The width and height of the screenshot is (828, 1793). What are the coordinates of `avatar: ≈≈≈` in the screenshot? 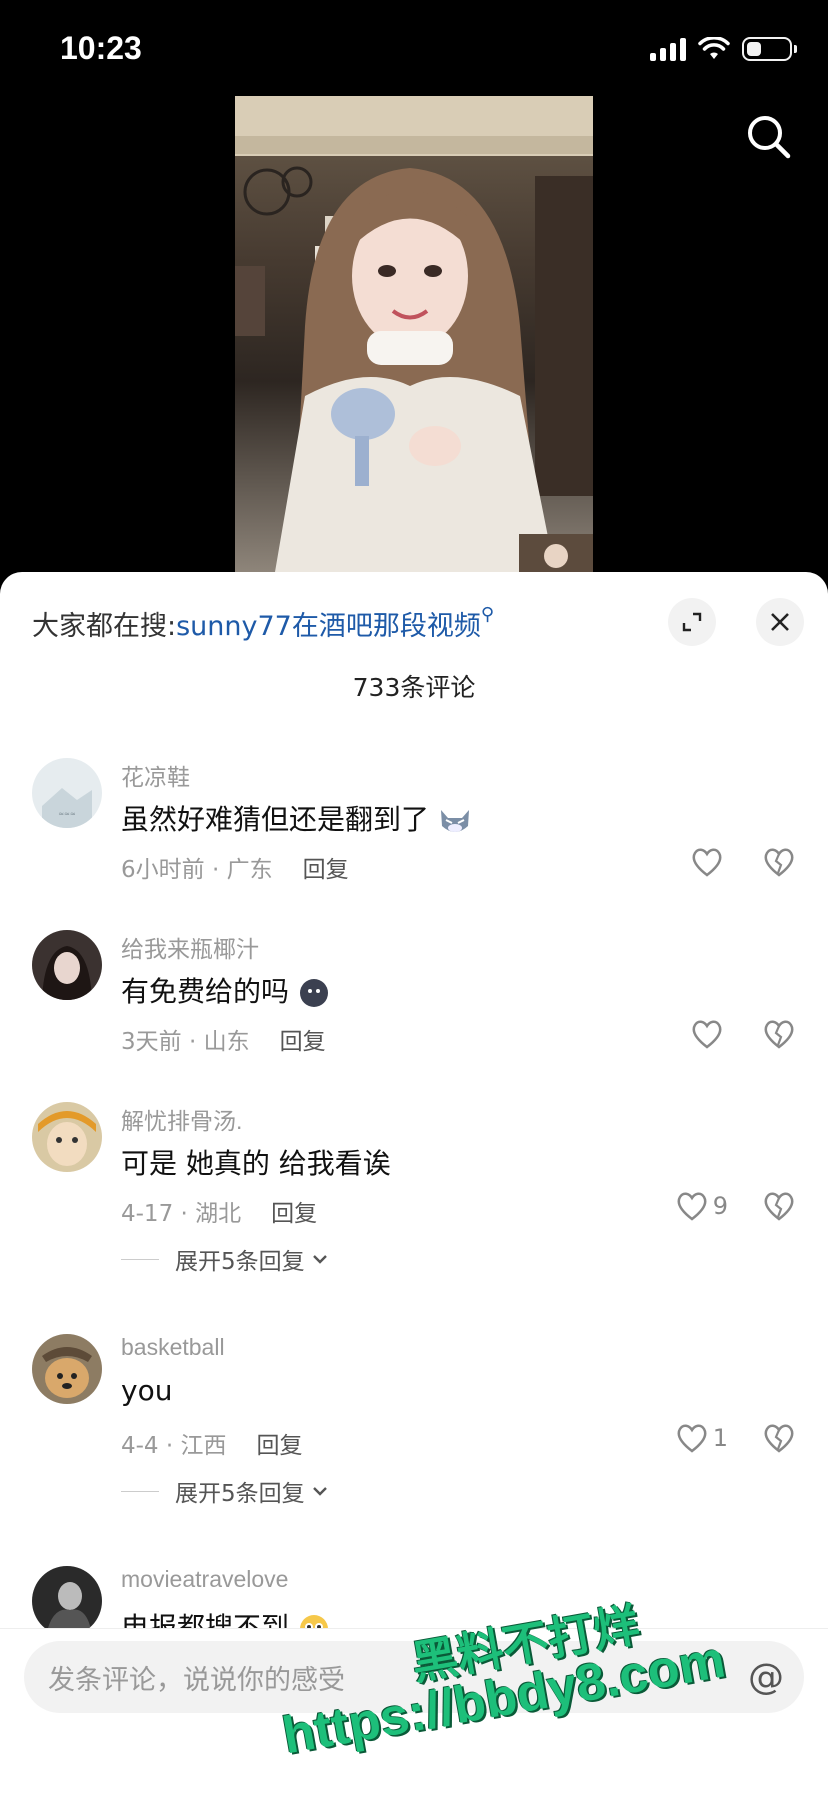 It's located at (67, 793).